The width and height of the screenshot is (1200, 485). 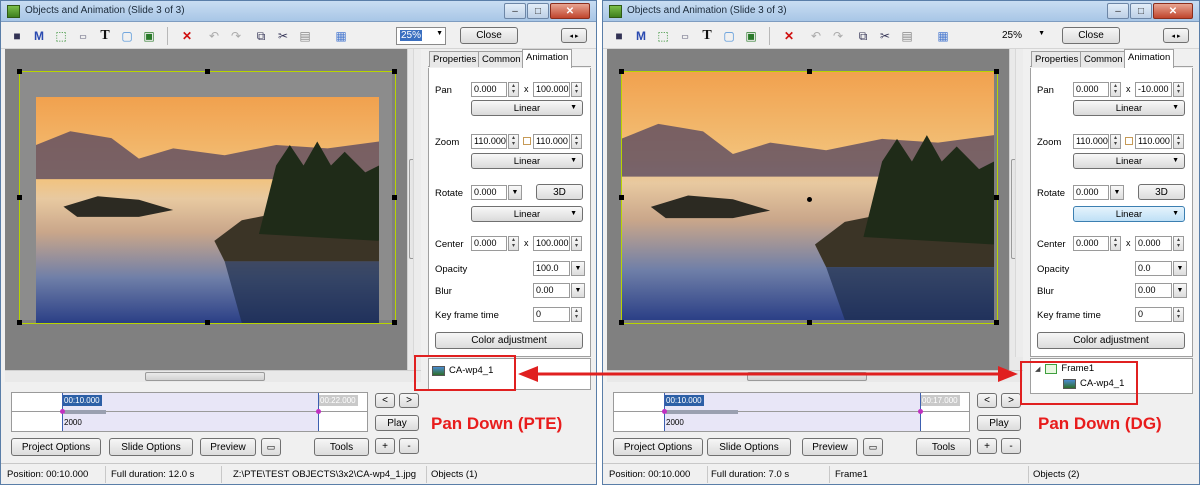 What do you see at coordinates (815, 376) in the screenshot?
I see `canvas-horizontal-scrollbar` at bounding box center [815, 376].